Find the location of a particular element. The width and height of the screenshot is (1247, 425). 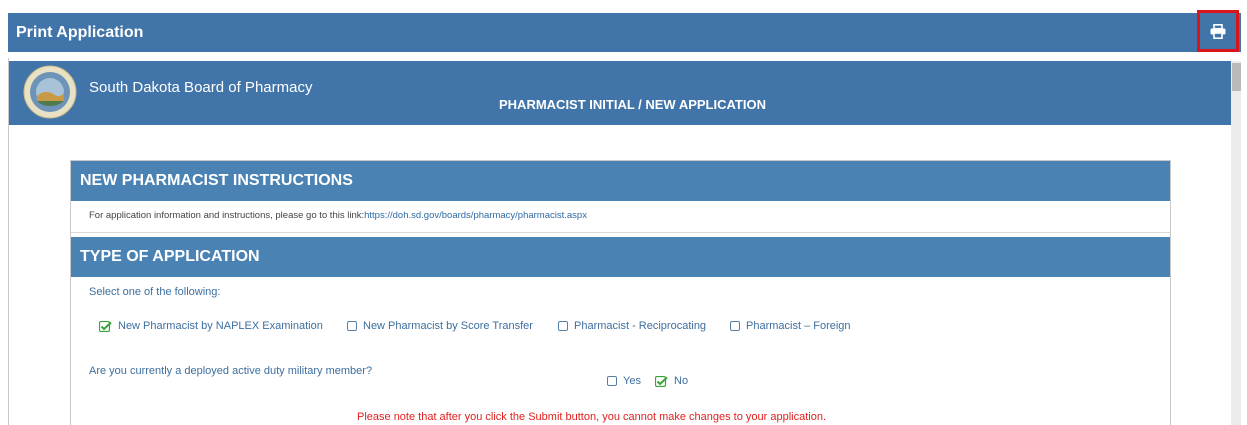

option-foreign: Pharmacist – Foreign is located at coordinates (790, 326).